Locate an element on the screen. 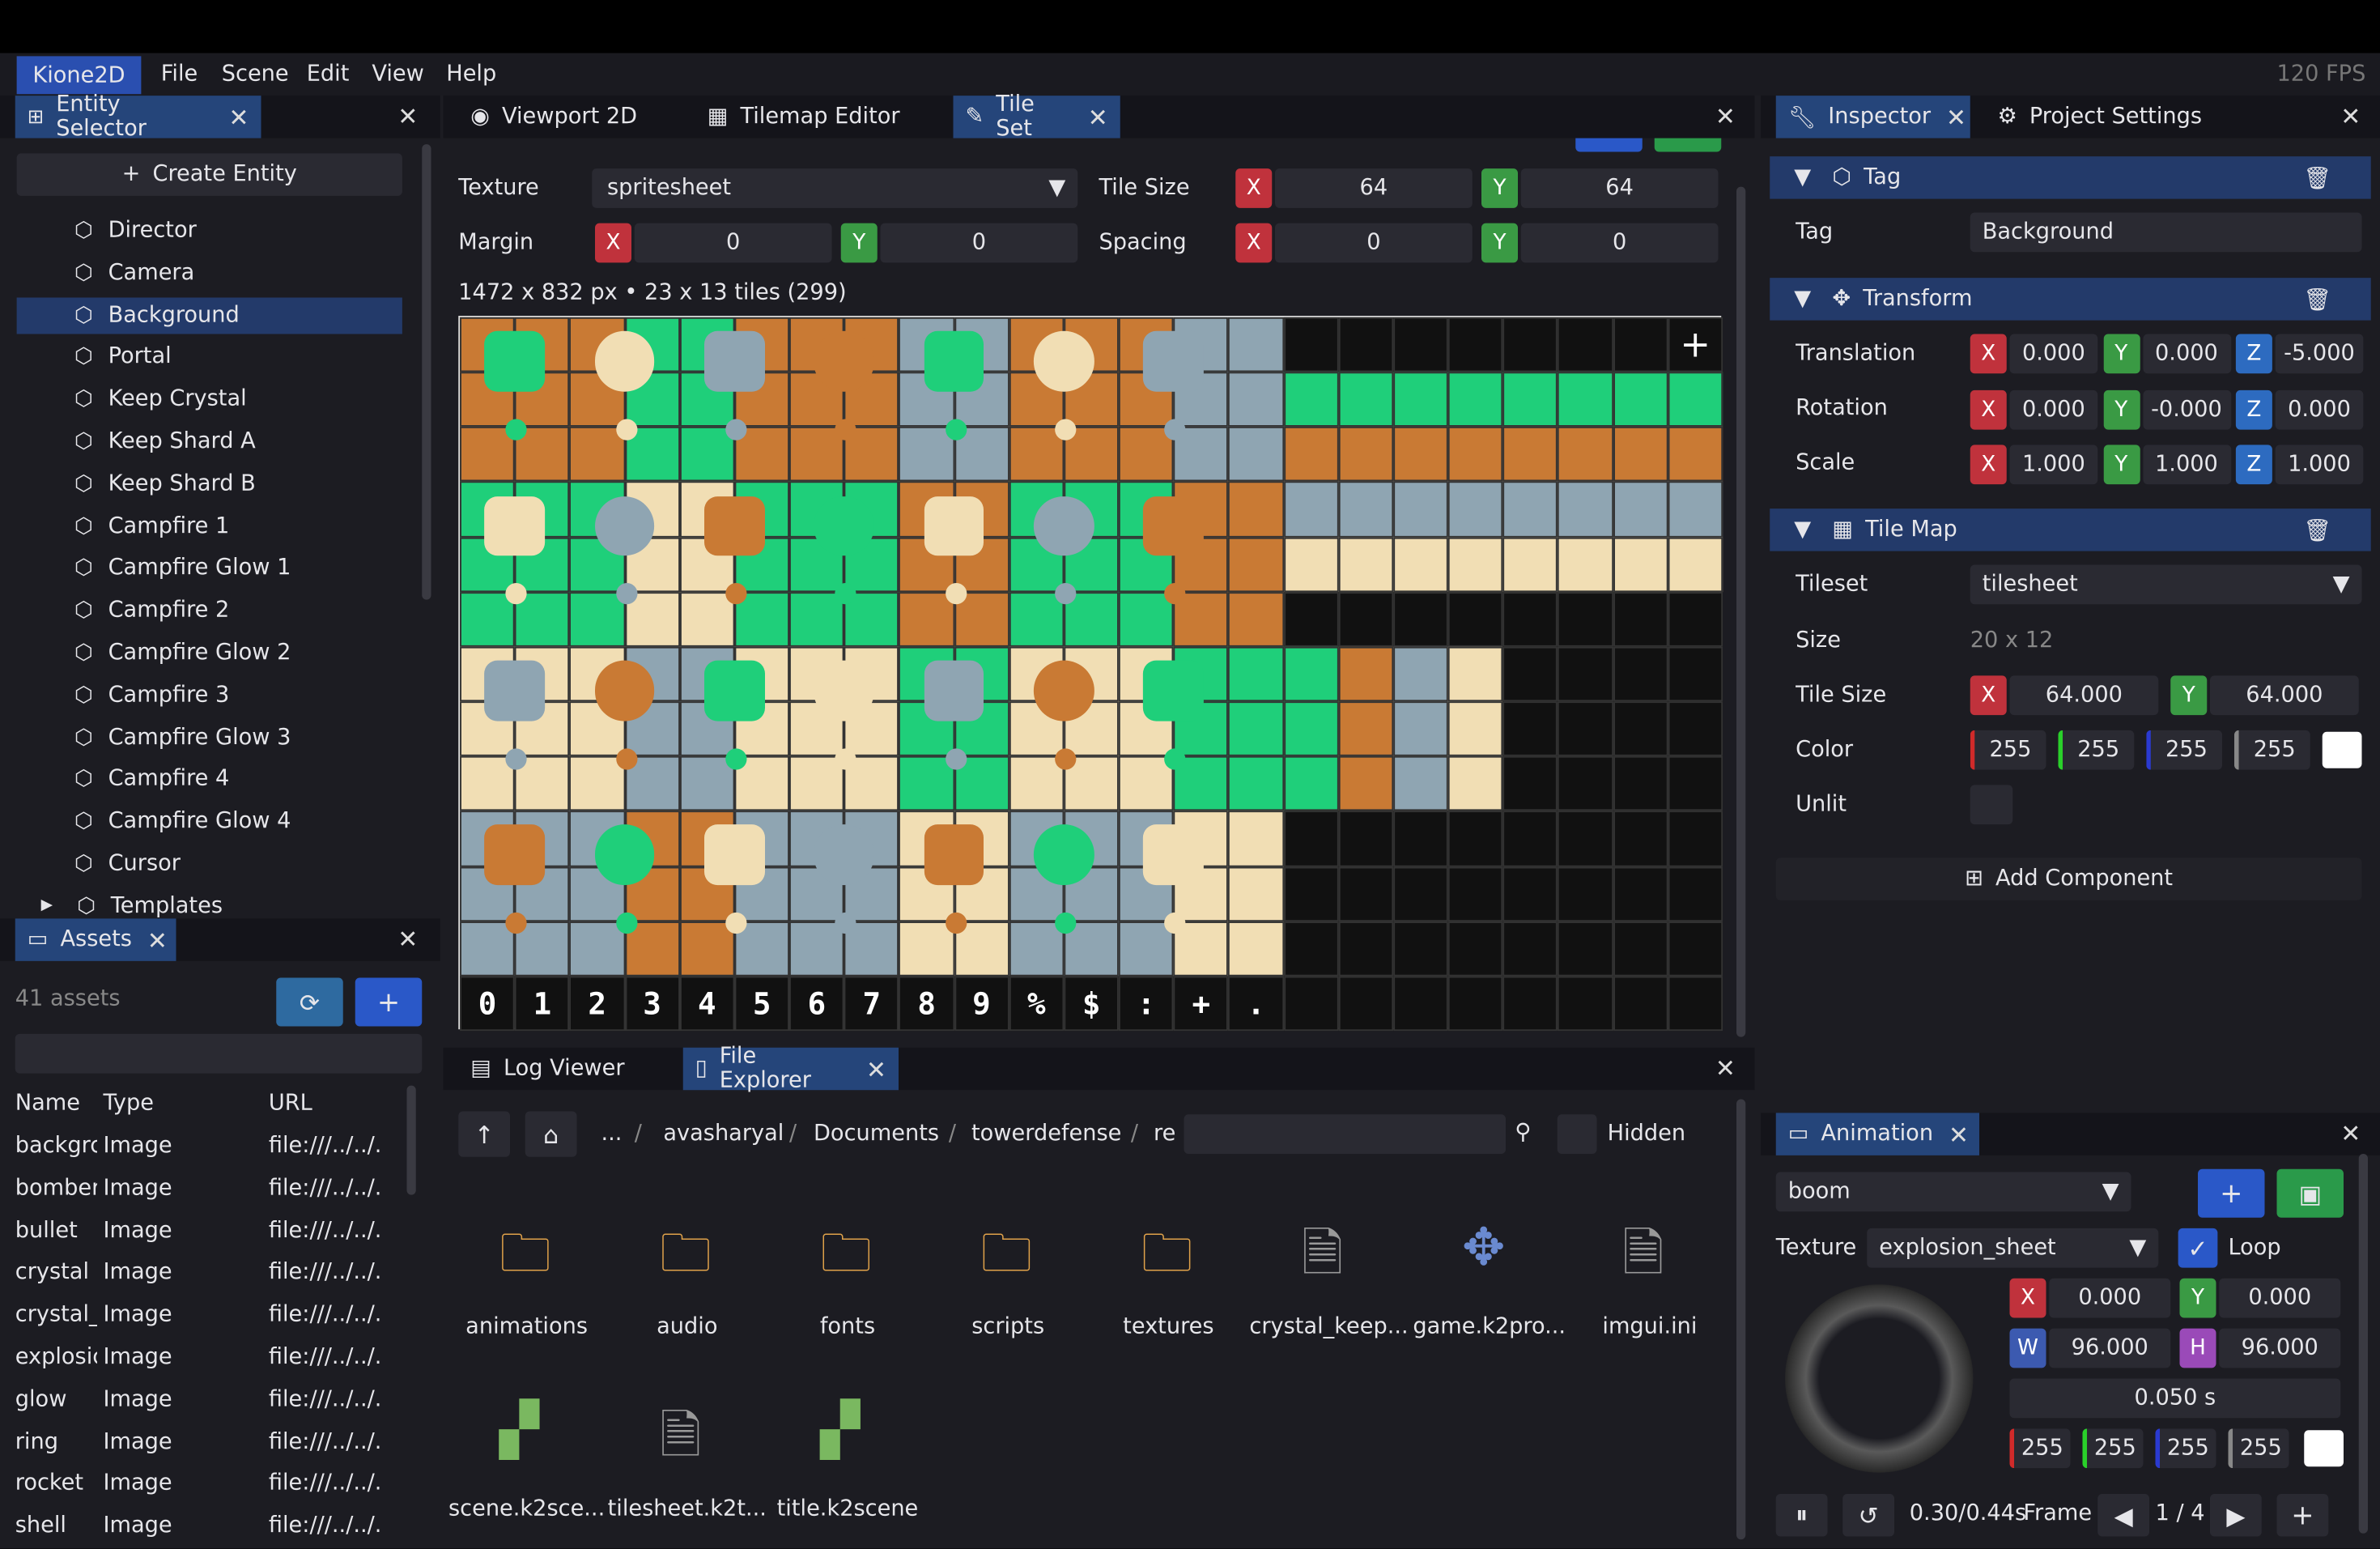 This screenshot has width=2380, height=1549. asset-name: bullet is located at coordinates (56, 1231).